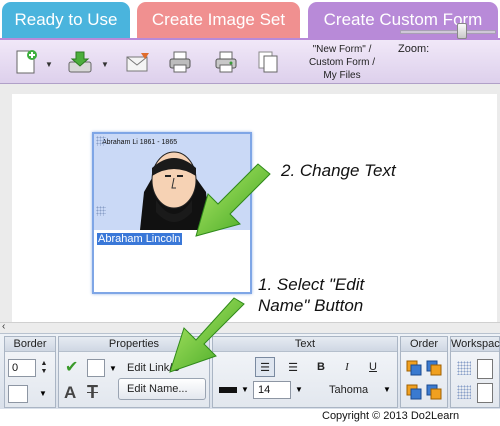 The width and height of the screenshot is (500, 426). I want to click on new-form-icon, so click(26, 62).